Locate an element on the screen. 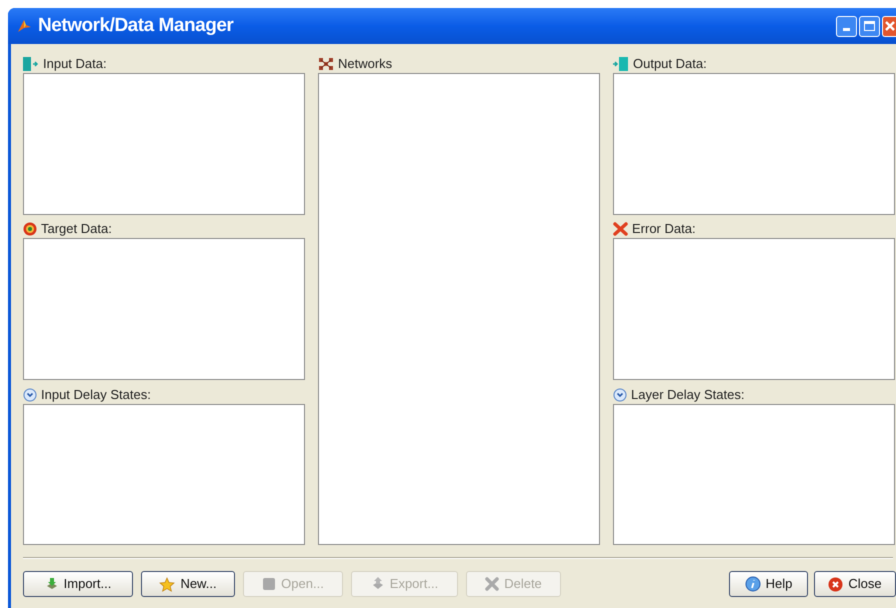  panel-label: Output Data: is located at coordinates (670, 64).